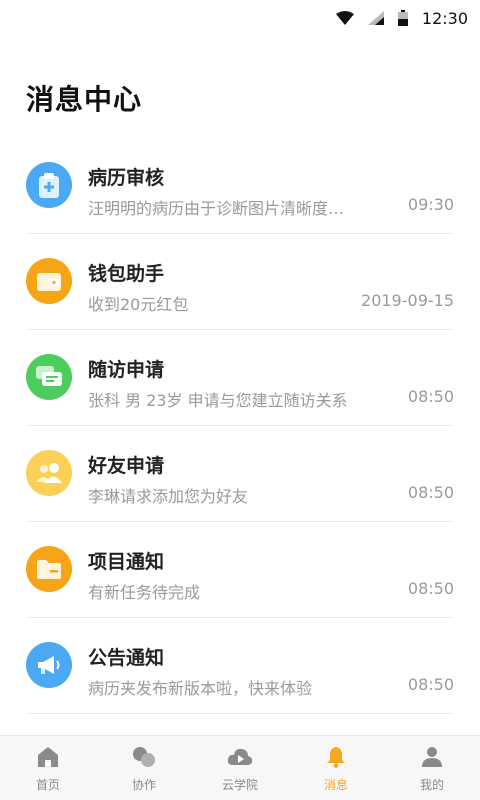 Image resolution: width=480 pixels, height=800 pixels. I want to click on collaborate-icon, so click(144, 759).